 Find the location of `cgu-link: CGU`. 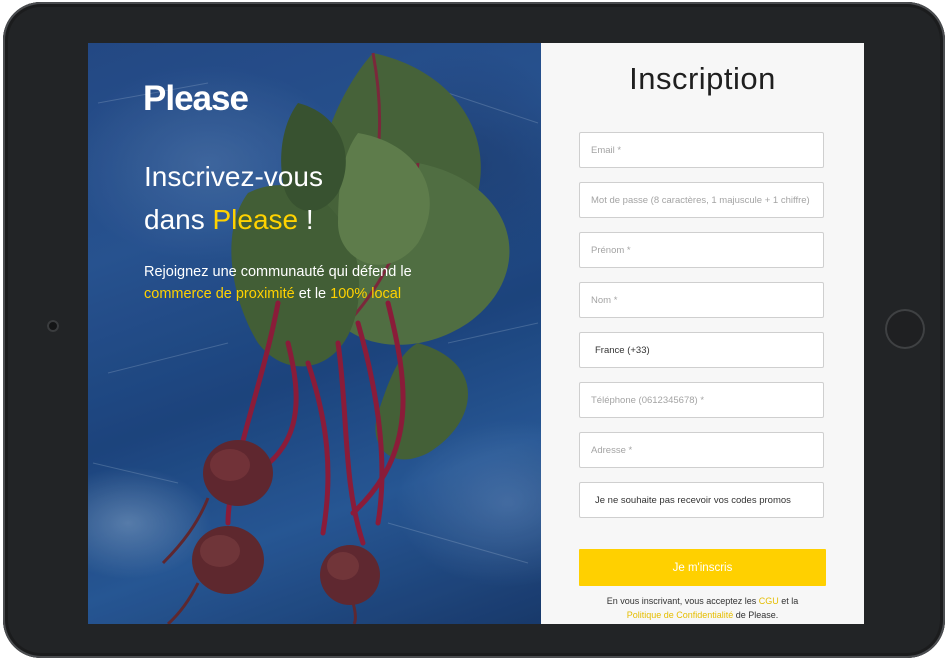

cgu-link: CGU is located at coordinates (769, 601).